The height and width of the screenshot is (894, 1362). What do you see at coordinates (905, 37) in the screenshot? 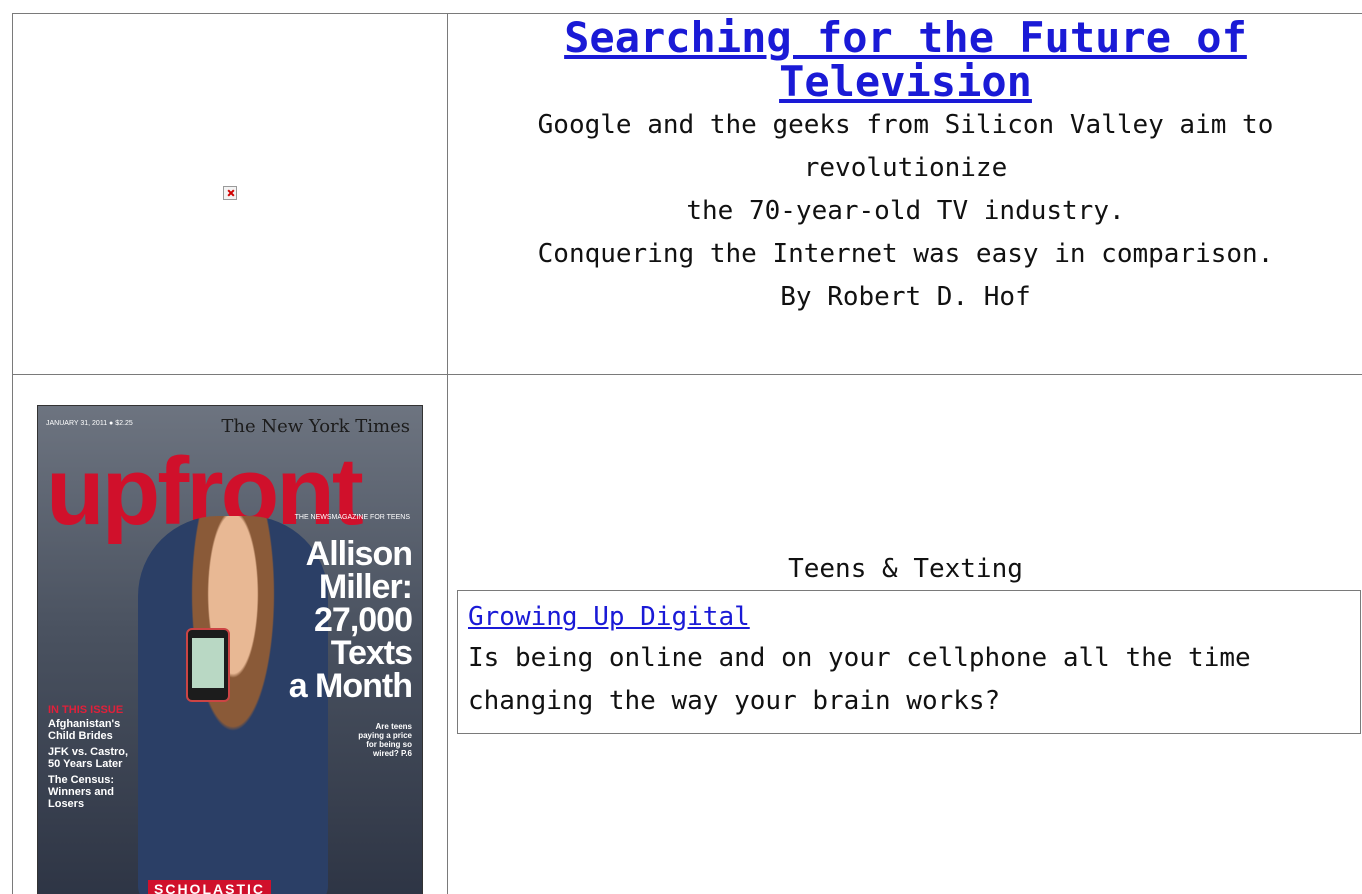
I see `article-title-line1: Searching for the Future of` at bounding box center [905, 37].